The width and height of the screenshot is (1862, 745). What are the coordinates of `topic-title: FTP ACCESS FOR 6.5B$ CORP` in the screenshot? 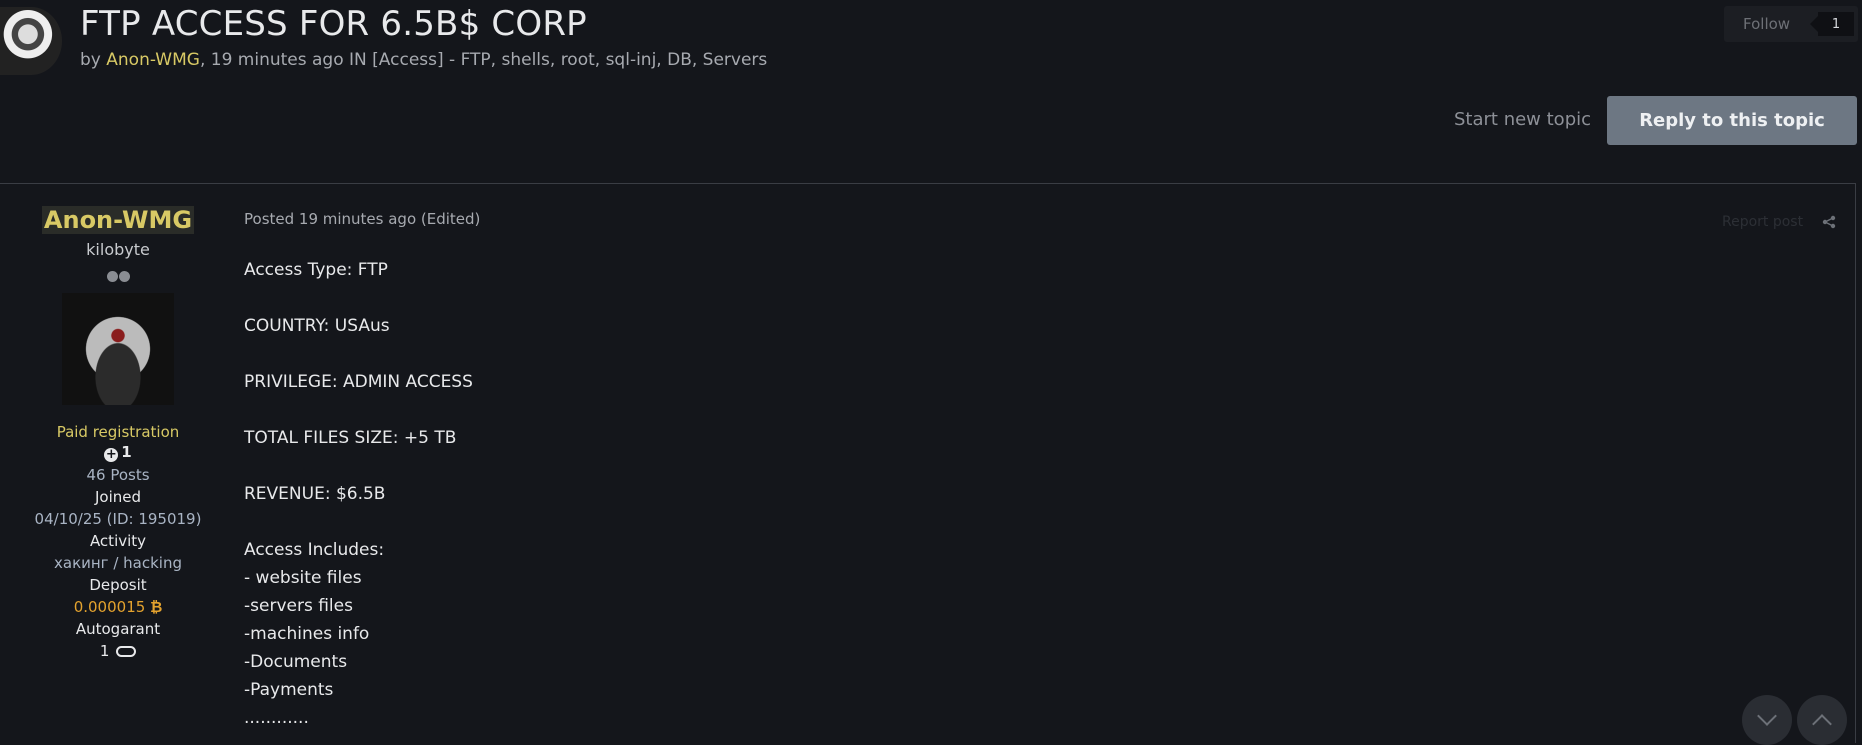 It's located at (333, 24).